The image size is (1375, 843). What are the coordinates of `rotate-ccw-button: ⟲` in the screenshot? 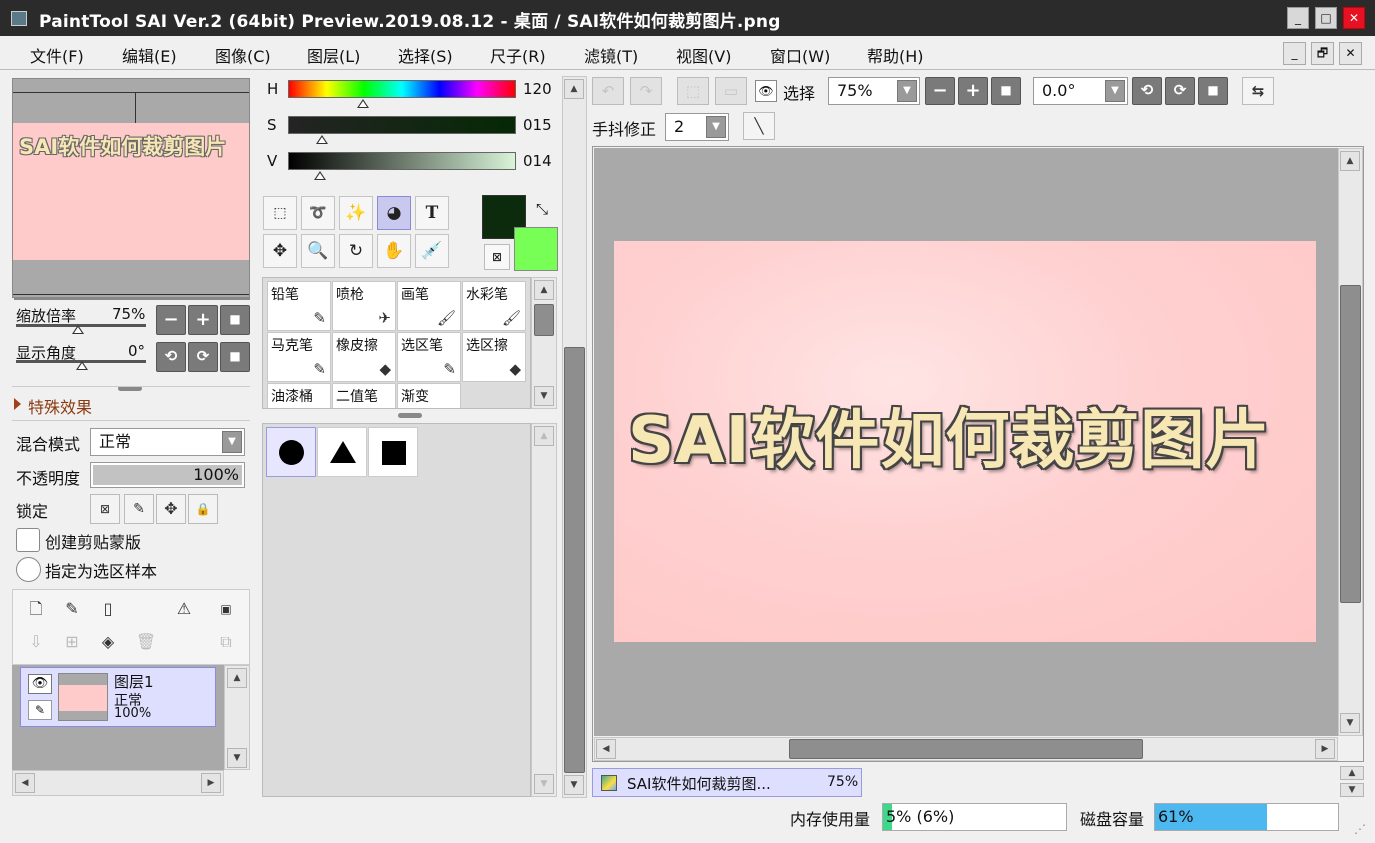 It's located at (171, 357).